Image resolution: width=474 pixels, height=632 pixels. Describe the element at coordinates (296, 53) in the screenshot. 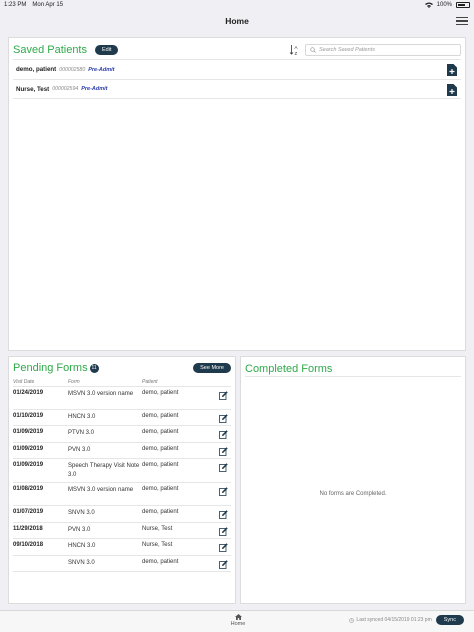

I see `svg-text: Z` at that location.